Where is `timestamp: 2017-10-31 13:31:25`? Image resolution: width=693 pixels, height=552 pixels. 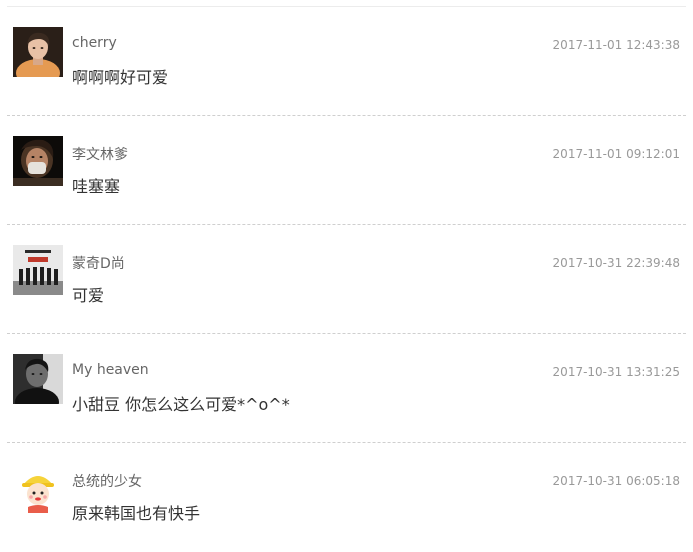
timestamp: 2017-10-31 13:31:25 is located at coordinates (616, 372).